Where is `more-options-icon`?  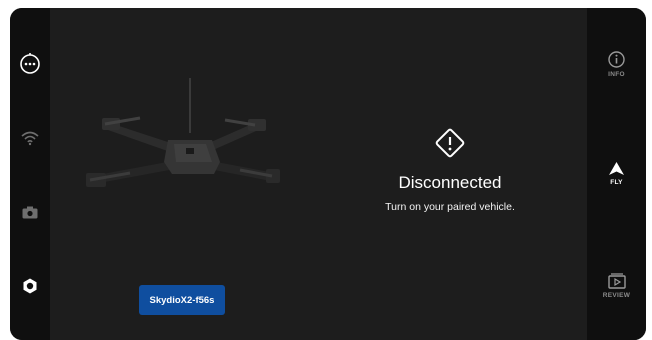
more-options-icon is located at coordinates (30, 63).